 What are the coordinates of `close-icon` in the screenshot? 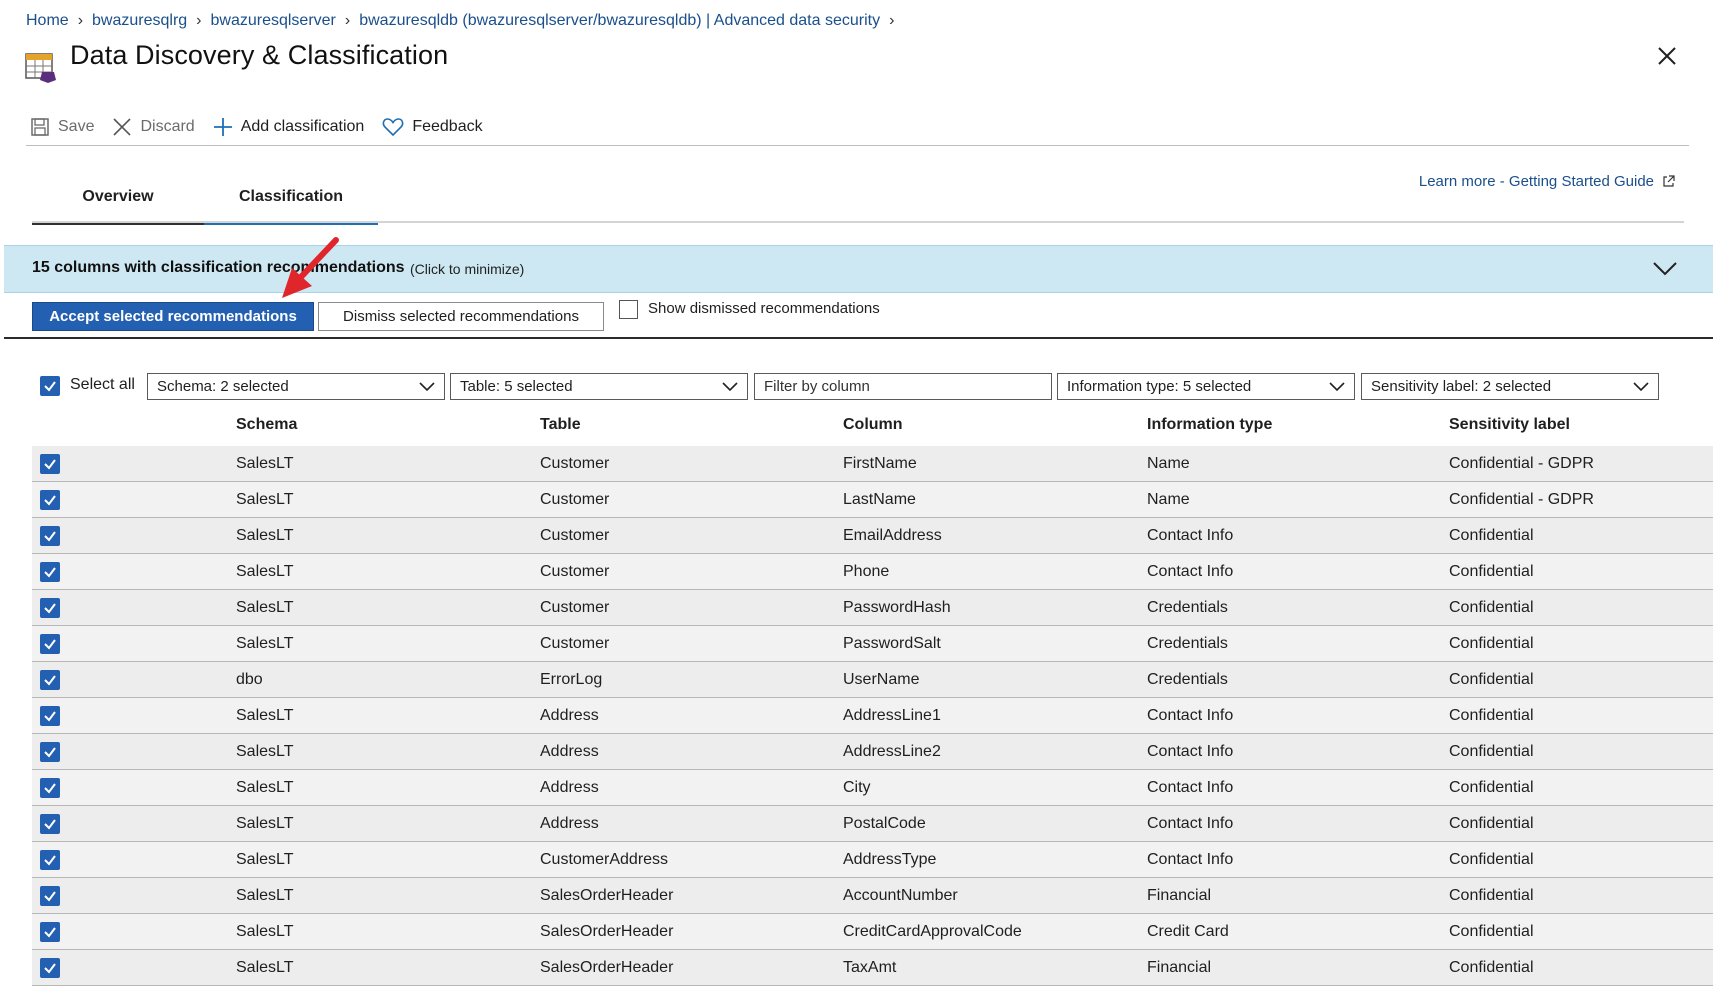 It's located at (1667, 56).